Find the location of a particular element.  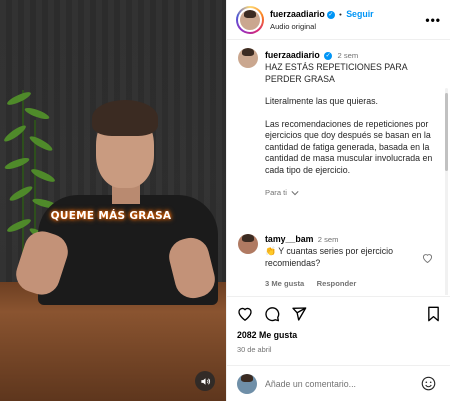

share-paper-plane-icon is located at coordinates (299, 314).